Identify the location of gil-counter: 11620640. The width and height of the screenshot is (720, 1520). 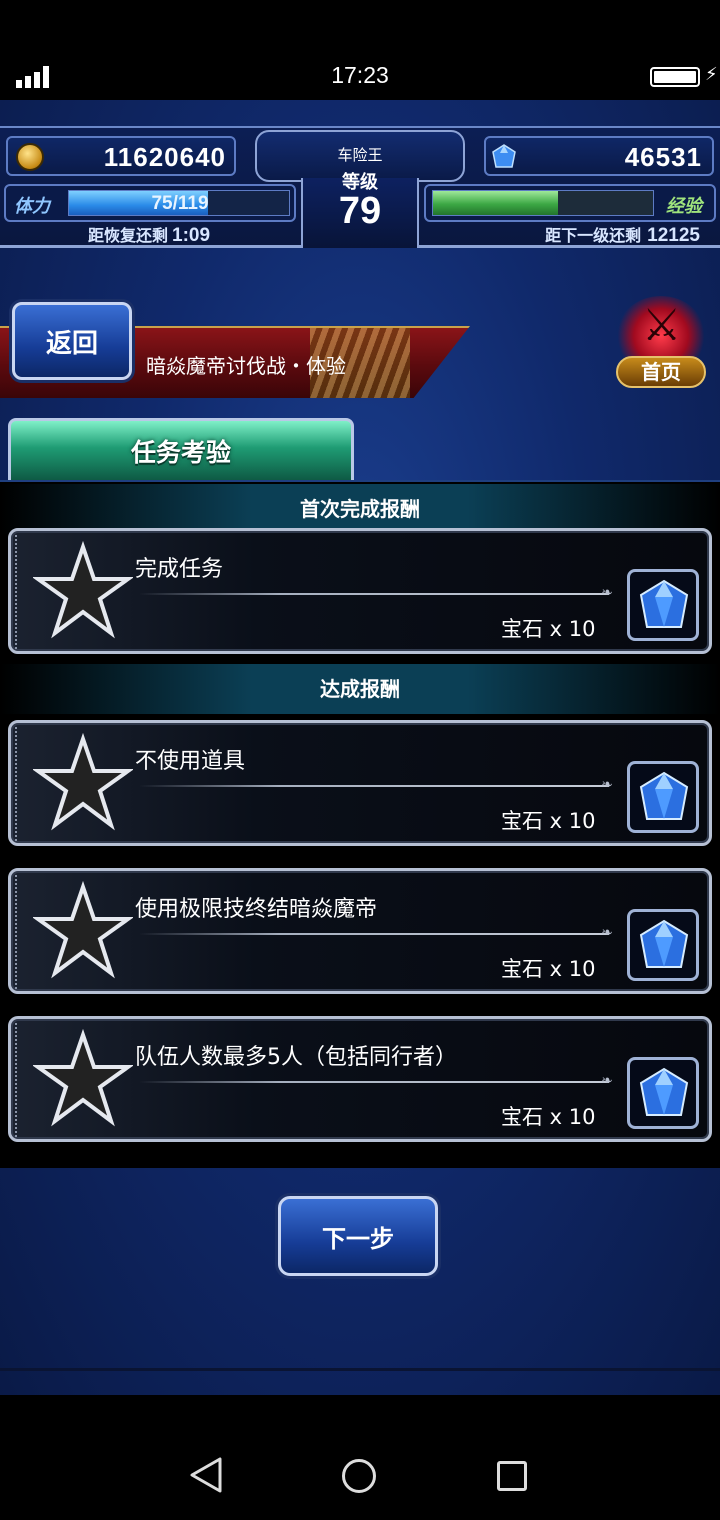
(121, 156).